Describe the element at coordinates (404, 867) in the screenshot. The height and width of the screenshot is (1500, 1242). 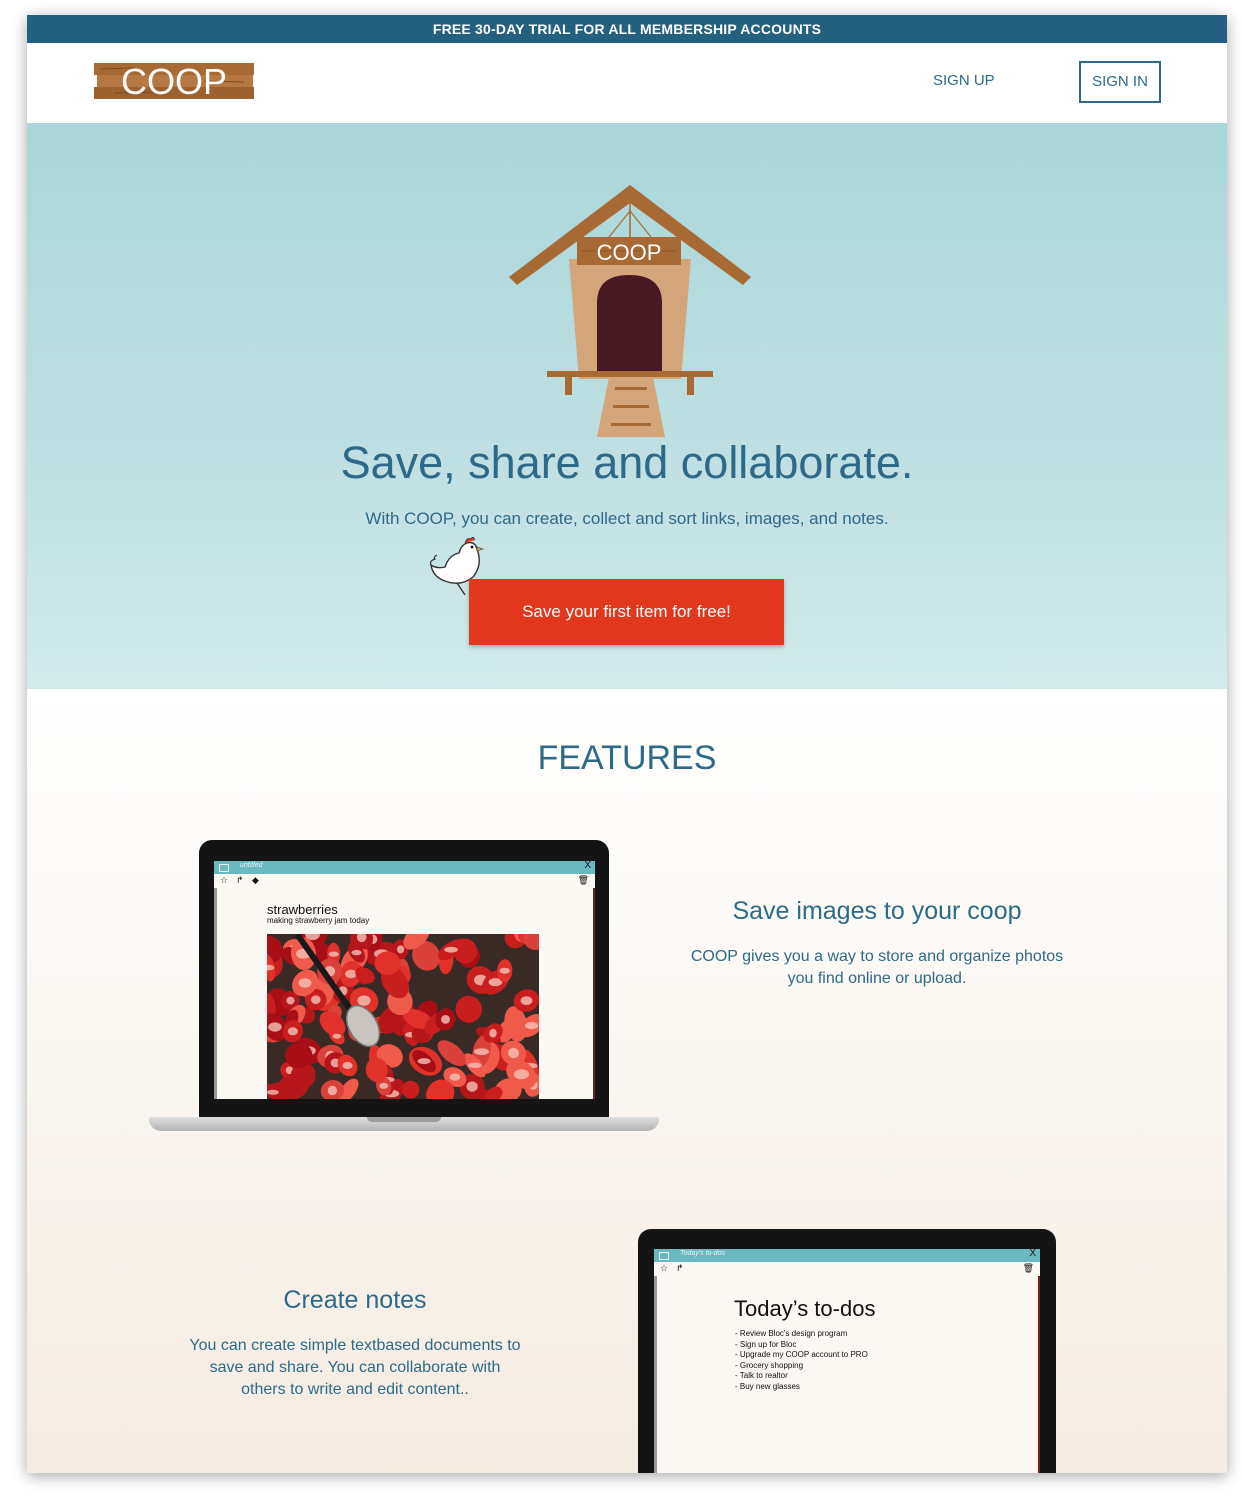
I see `app-titlebar: untitled X` at that location.